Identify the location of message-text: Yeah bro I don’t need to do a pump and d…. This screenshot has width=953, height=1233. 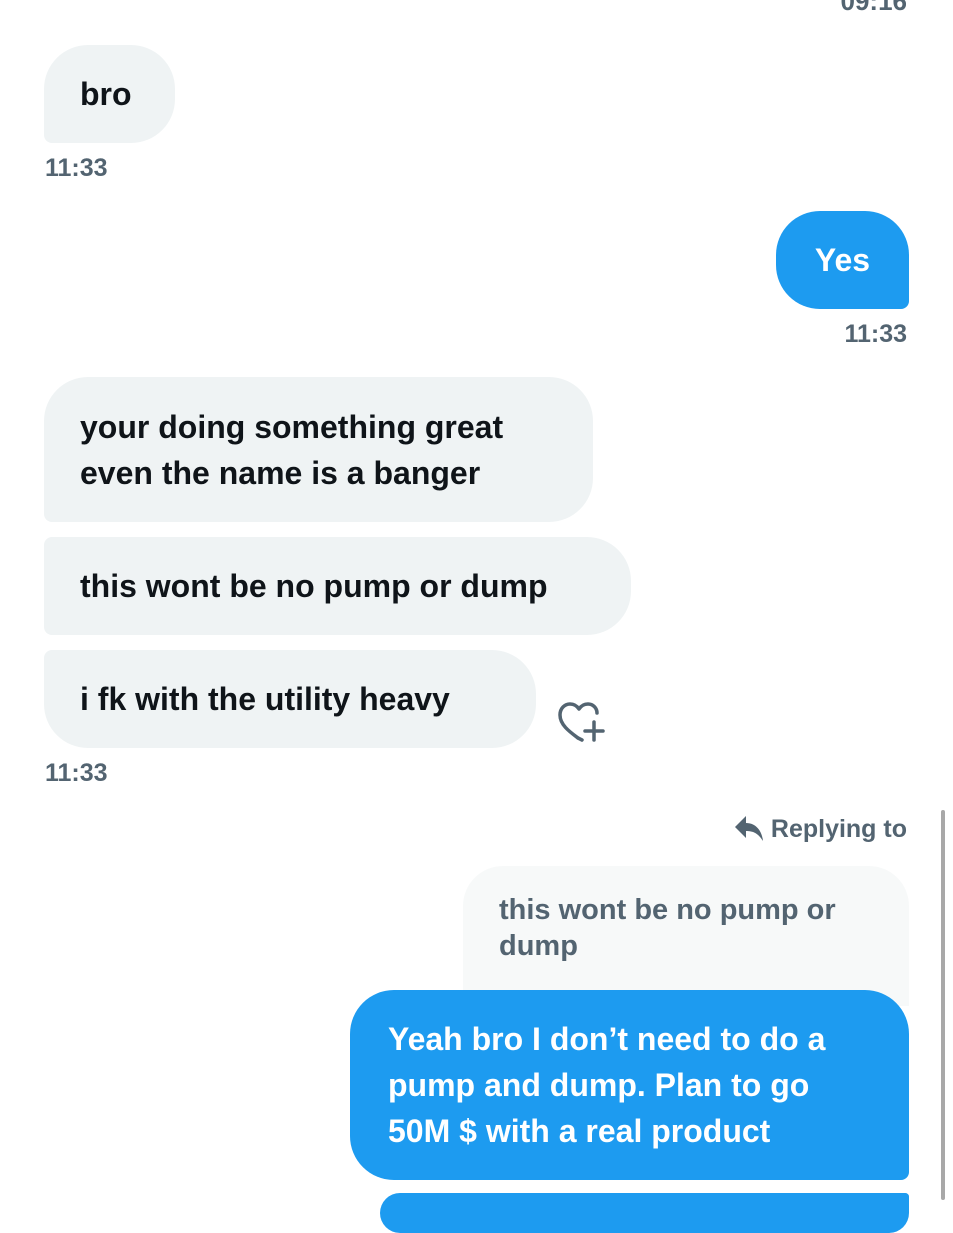
(607, 1085).